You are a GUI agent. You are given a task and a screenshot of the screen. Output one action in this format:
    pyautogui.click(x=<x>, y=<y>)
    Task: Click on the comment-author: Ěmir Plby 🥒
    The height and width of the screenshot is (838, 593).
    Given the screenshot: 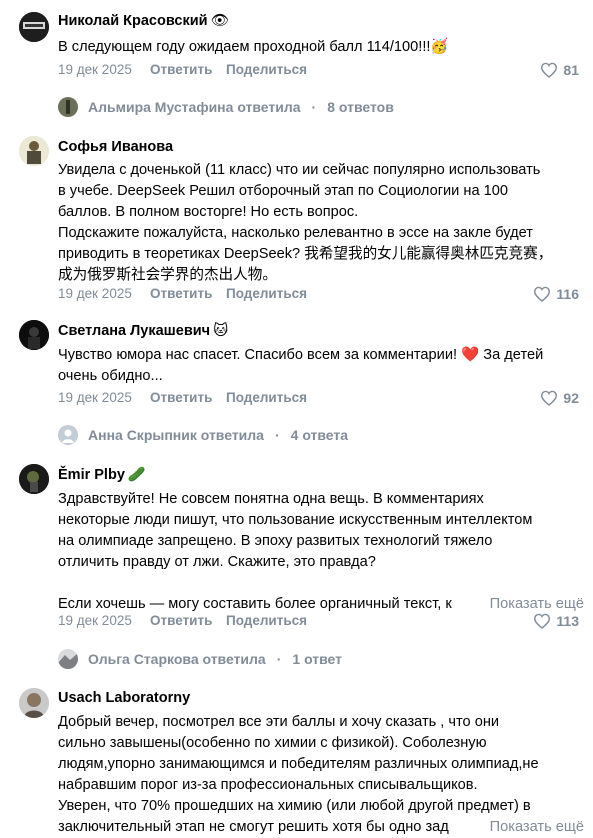 What is the action you would take?
    pyautogui.click(x=102, y=475)
    